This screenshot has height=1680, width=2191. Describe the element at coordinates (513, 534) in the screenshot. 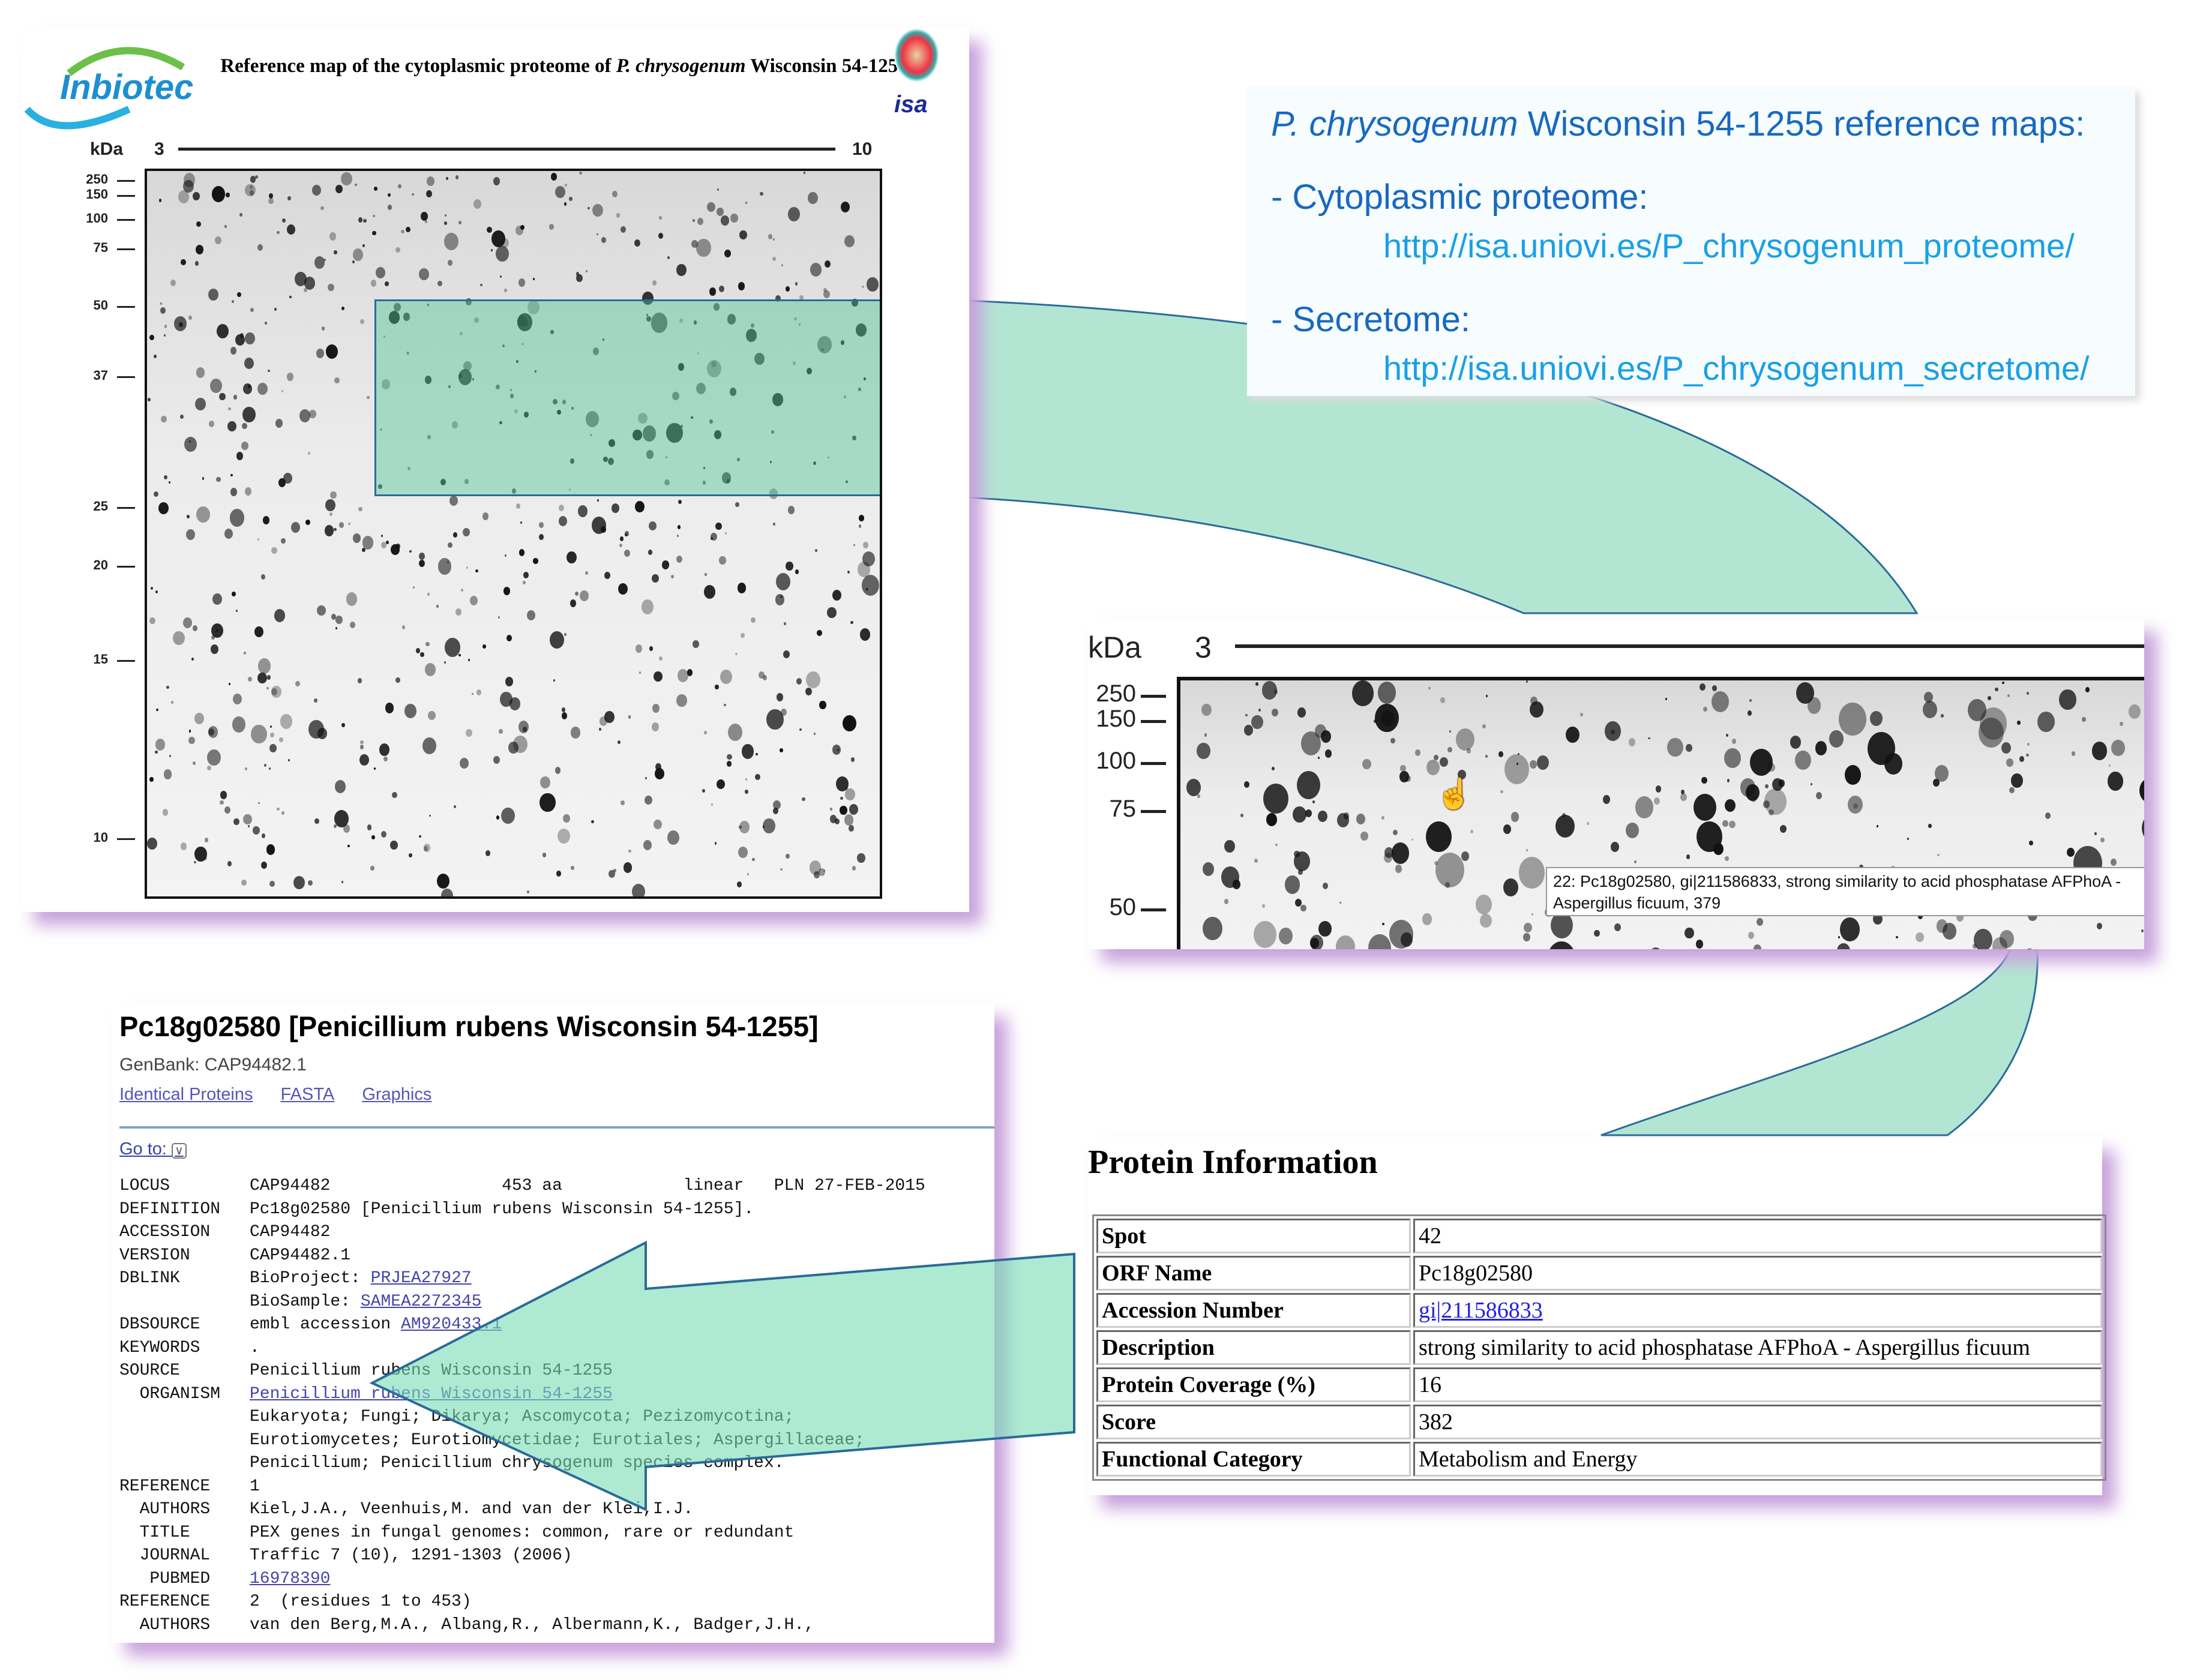

I see `2d-gel-image` at that location.